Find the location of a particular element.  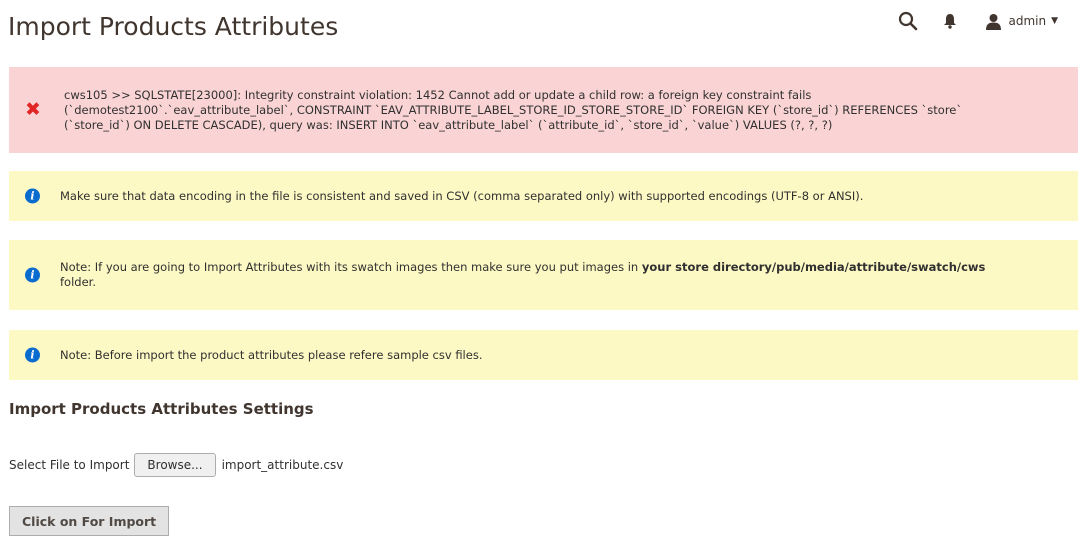

bell-icon is located at coordinates (950, 21).